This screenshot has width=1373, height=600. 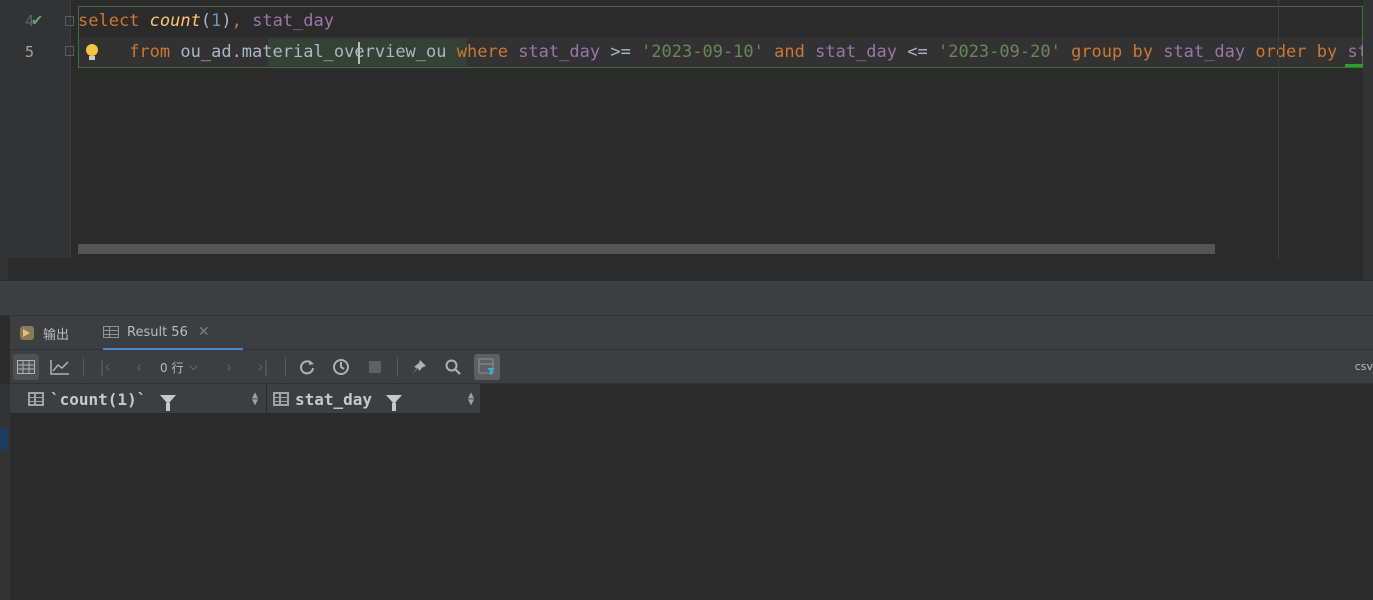 I want to click on keyword: order by, so click(x=1296, y=52).